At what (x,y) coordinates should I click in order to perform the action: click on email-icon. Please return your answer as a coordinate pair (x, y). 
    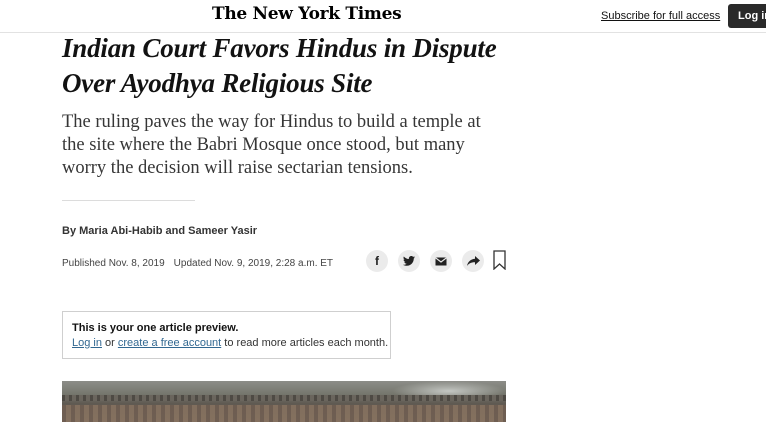
    Looking at the image, I should click on (441, 260).